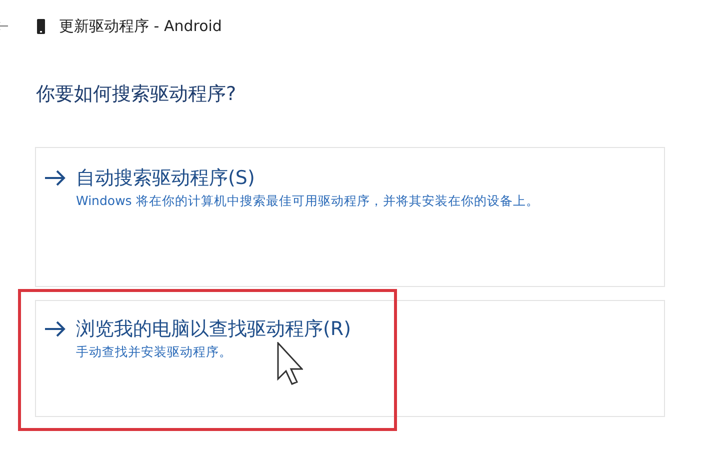 The width and height of the screenshot is (720, 474). Describe the element at coordinates (41, 26) in the screenshot. I see `phone-icon` at that location.